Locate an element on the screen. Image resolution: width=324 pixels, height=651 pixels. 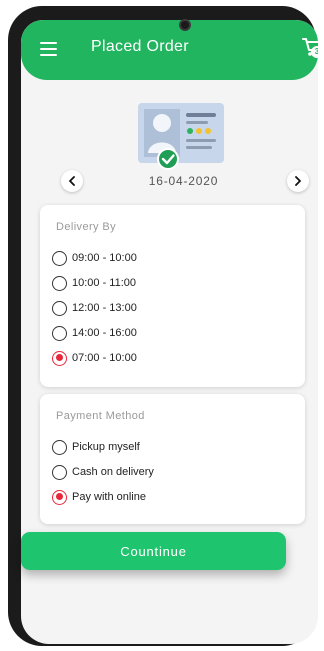
payment-option-online: Pay with online is located at coordinates (99, 497).